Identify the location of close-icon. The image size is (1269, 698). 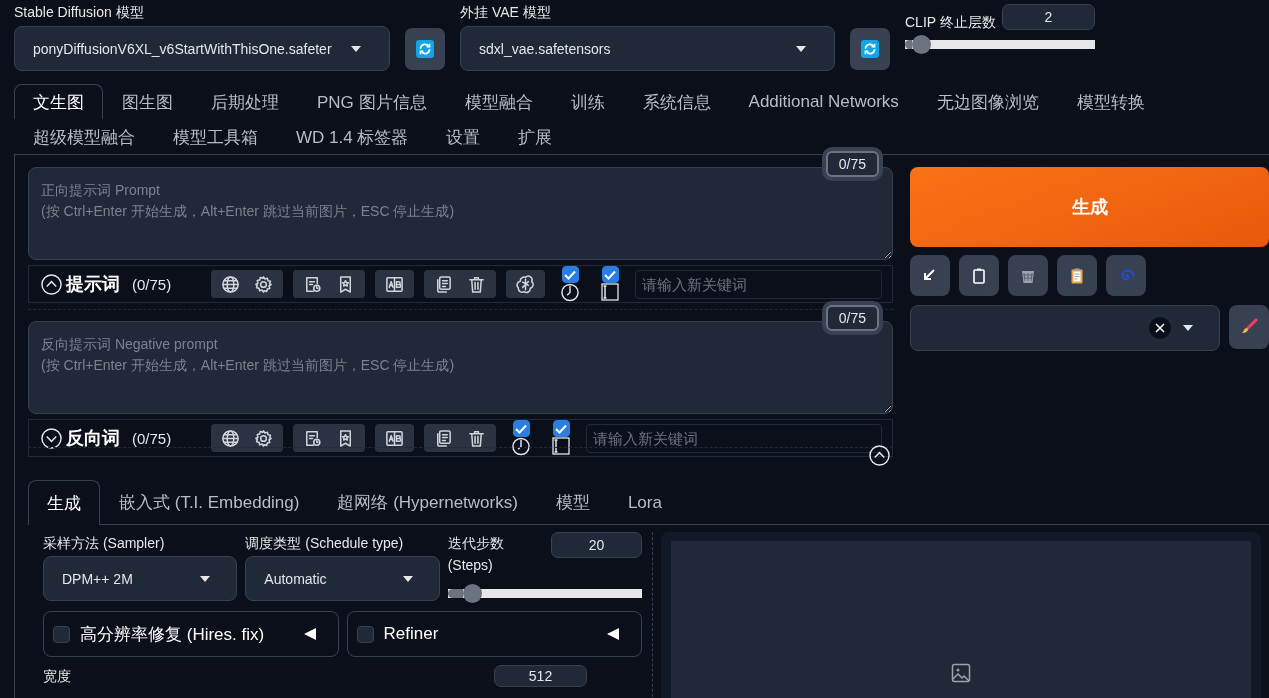
(1160, 328).